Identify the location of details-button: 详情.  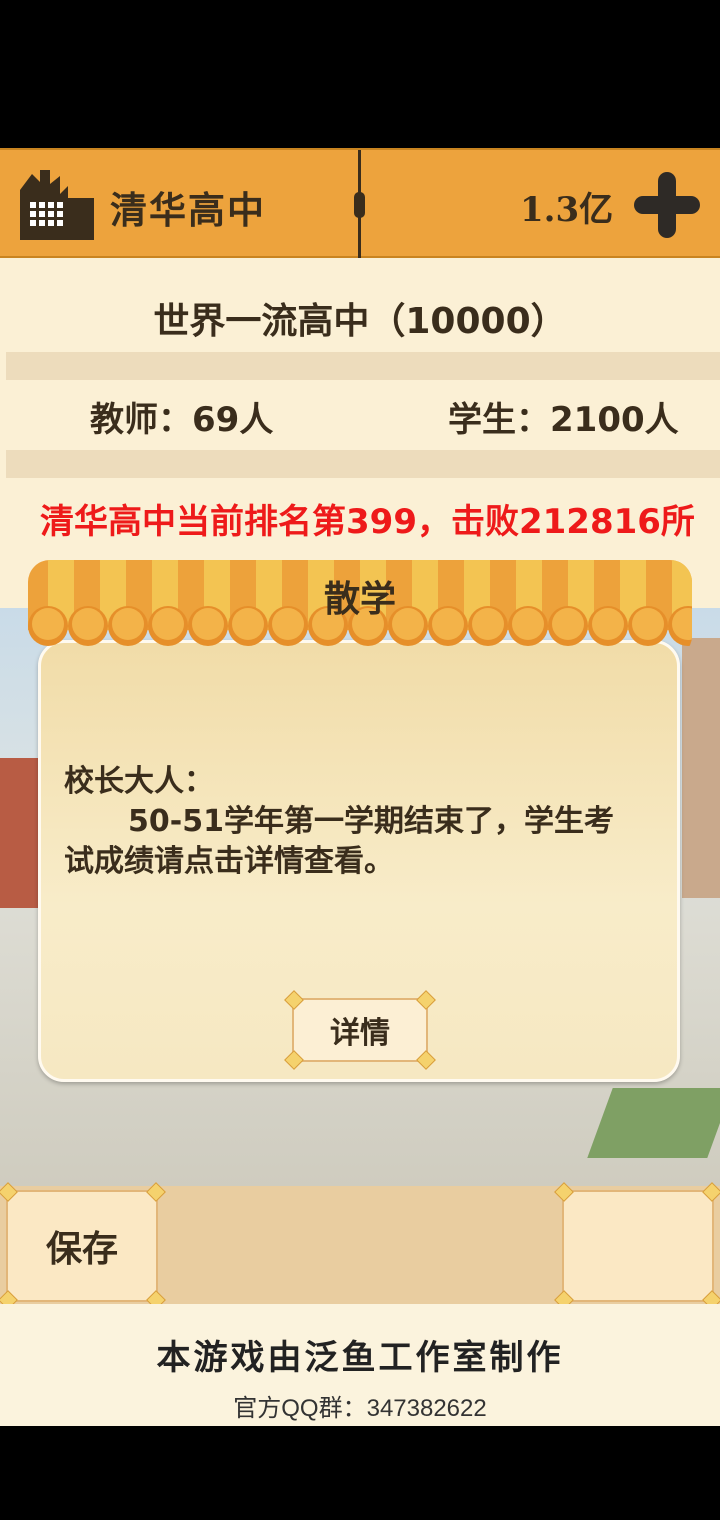
(360, 1030).